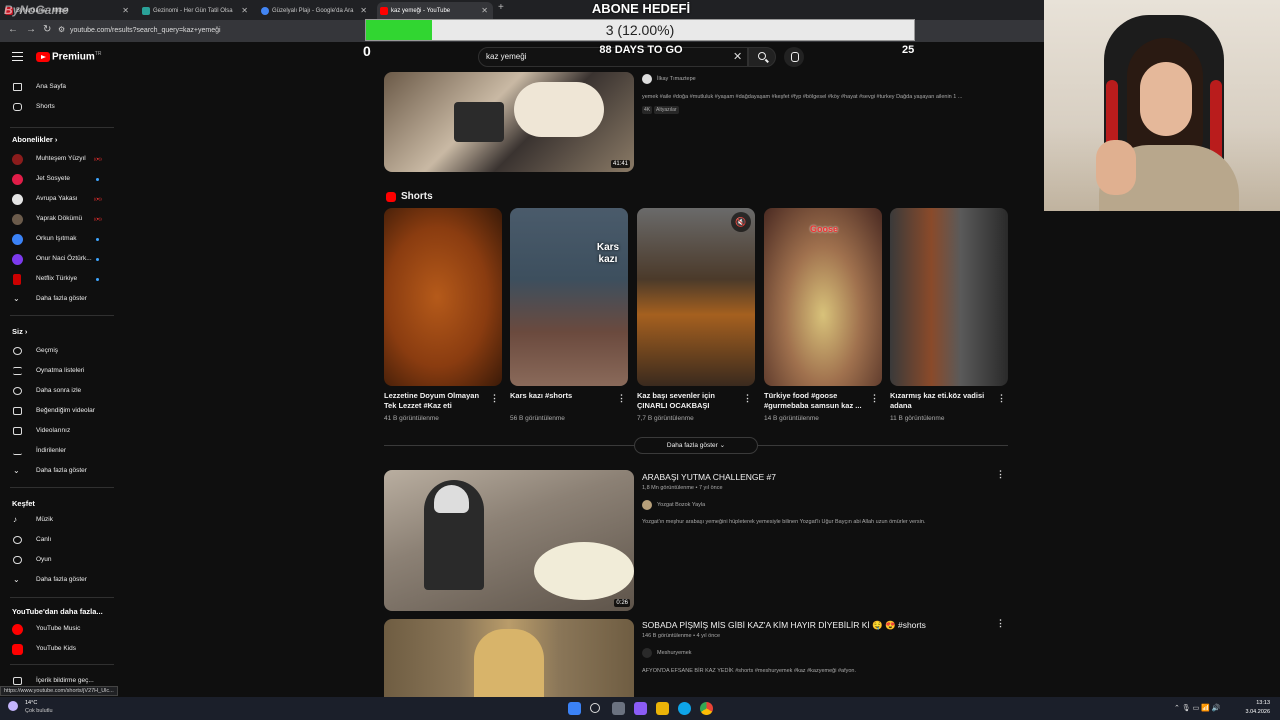 The image size is (1280, 720). I want to click on new-content-dot, so click(97, 239).